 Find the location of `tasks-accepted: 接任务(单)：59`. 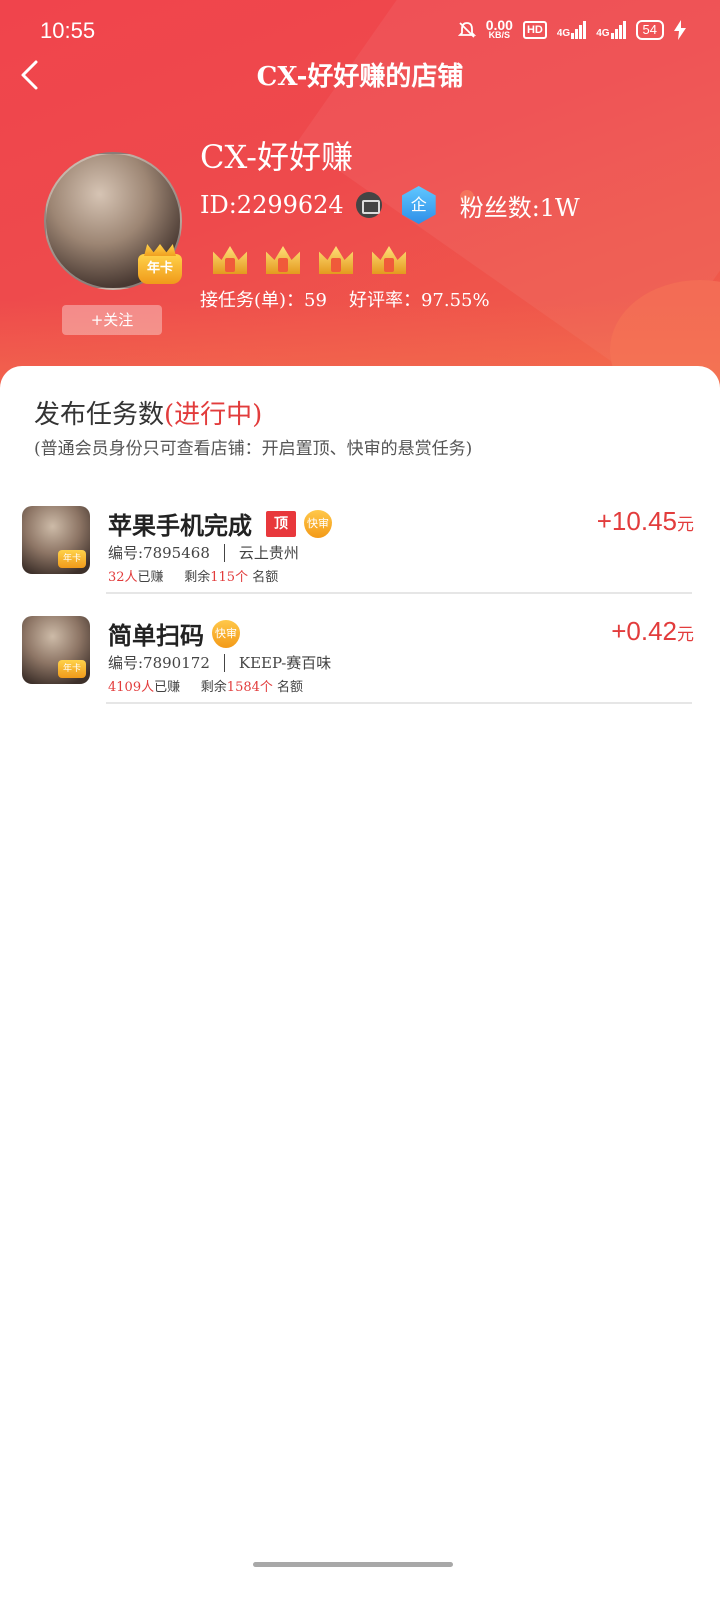

tasks-accepted: 接任务(单)：59 is located at coordinates (263, 300).